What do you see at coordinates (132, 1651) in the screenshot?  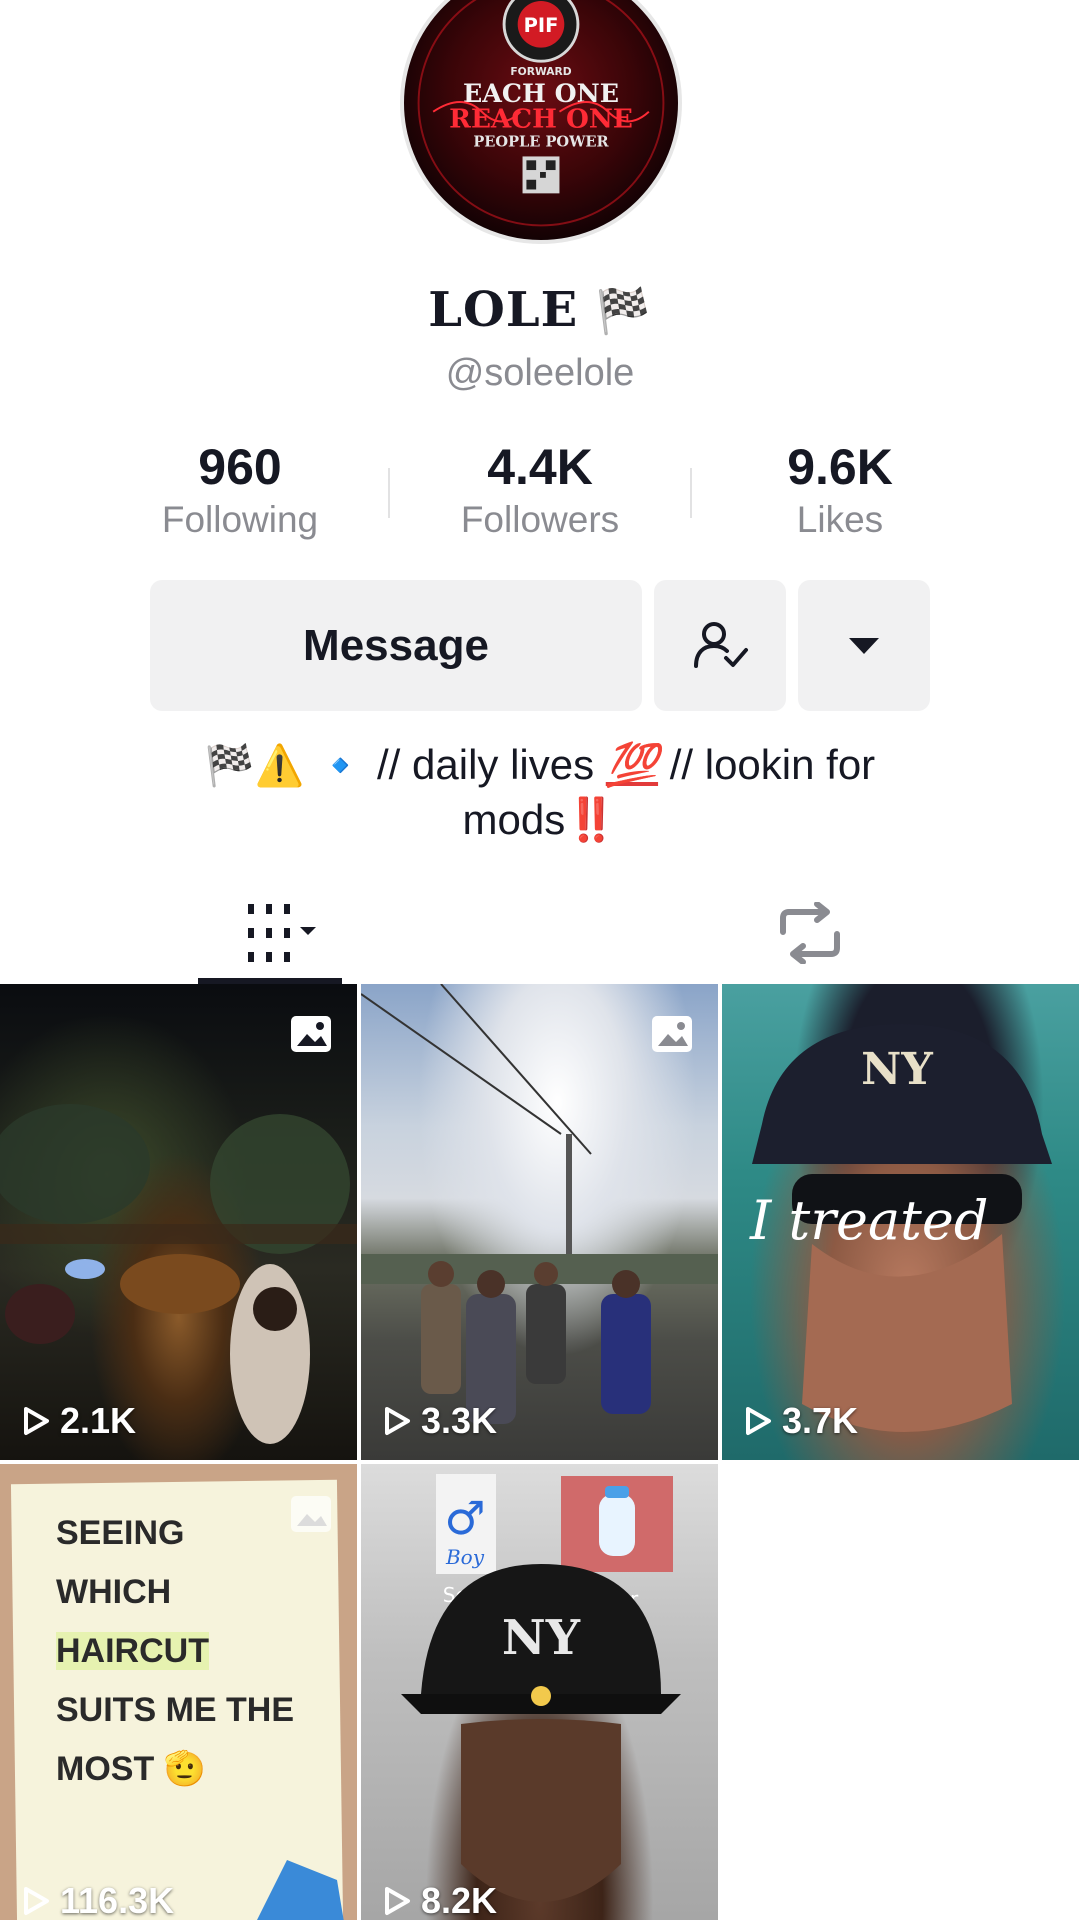 I see `caption-line-highlight: HAIRCUT` at bounding box center [132, 1651].